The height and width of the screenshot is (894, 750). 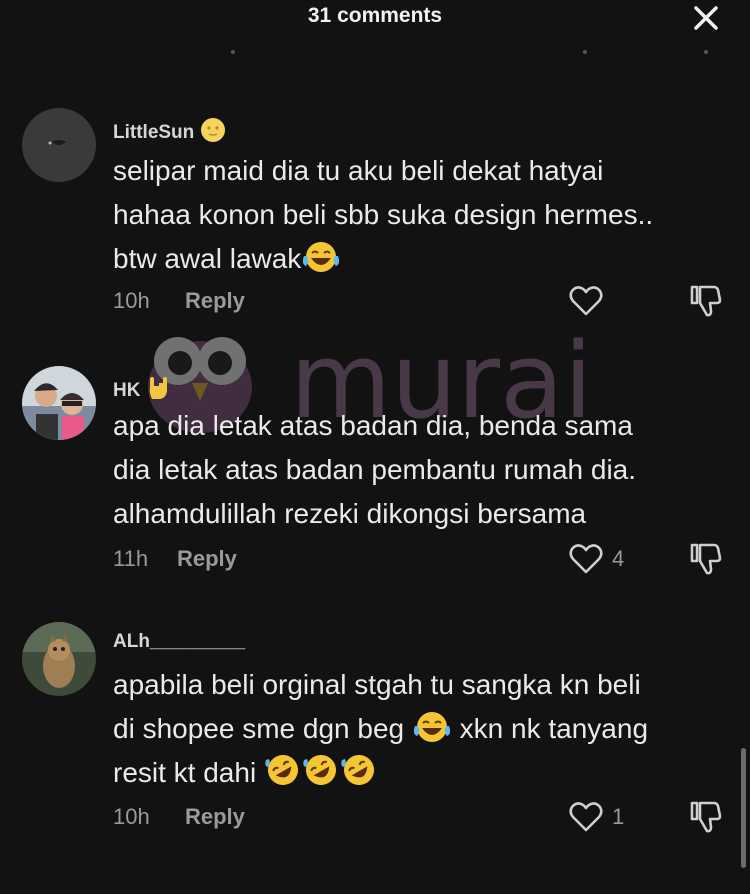 I want to click on rofl-emoji-group, so click(x=321, y=771).